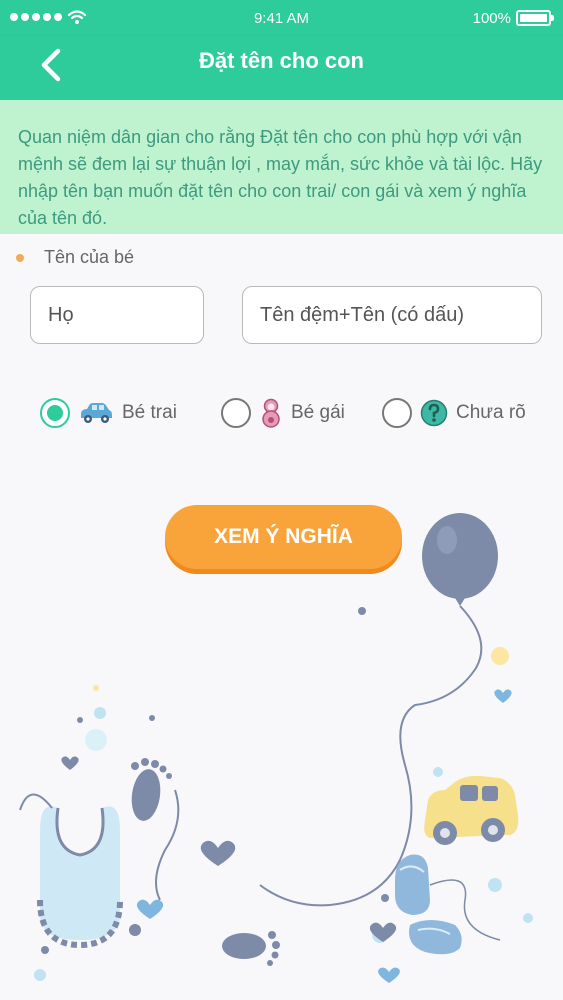 Image resolution: width=563 pixels, height=1000 pixels. I want to click on section-label: Tên của bé, so click(75, 257).